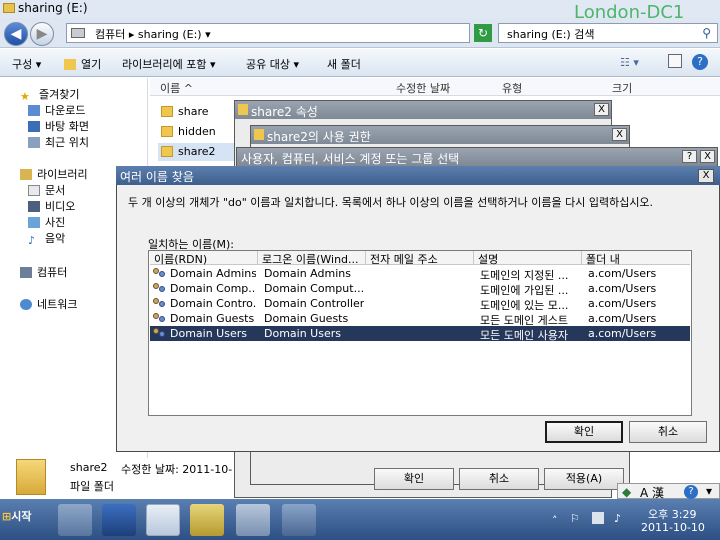  Describe the element at coordinates (7, 516) in the screenshot. I see `windows-logo-icon: ⊞` at that location.